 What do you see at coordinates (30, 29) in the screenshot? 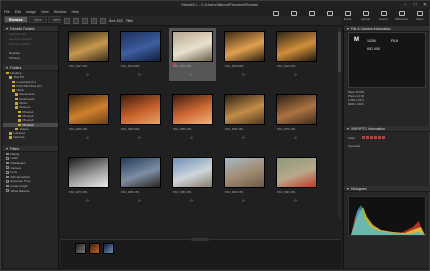
I see `favorite-folders-header: Favorite Folders` at bounding box center [30, 29].